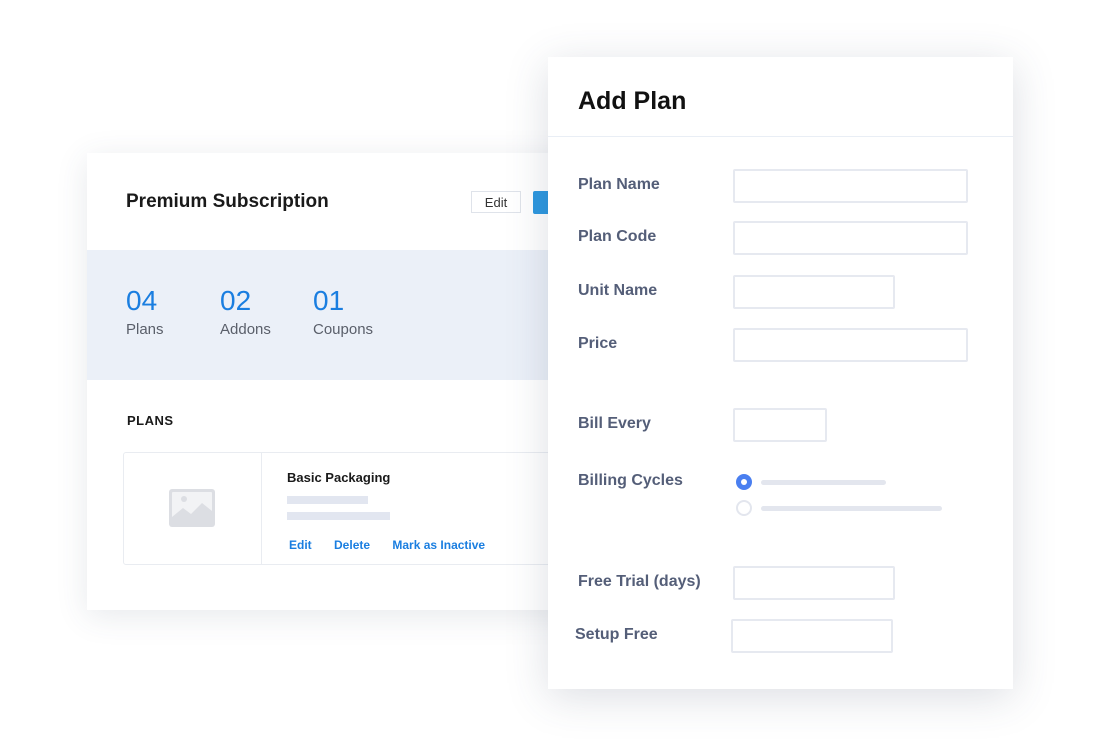 This screenshot has width=1100, height=746. Describe the element at coordinates (780, 136) in the screenshot. I see `divider` at that location.